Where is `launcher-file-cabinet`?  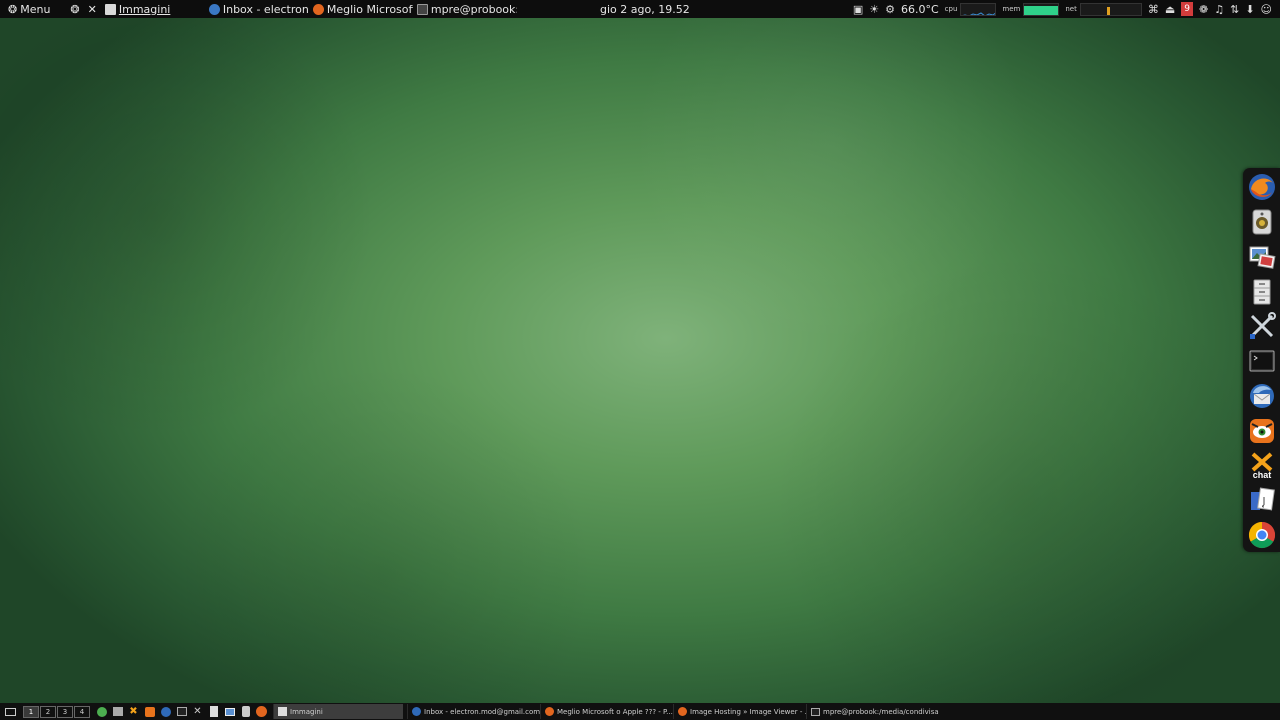 launcher-file-cabinet is located at coordinates (213, 711).